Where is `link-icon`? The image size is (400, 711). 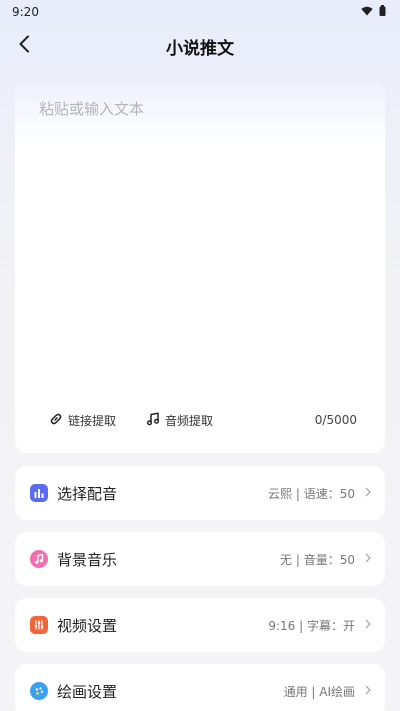 link-icon is located at coordinates (56, 420).